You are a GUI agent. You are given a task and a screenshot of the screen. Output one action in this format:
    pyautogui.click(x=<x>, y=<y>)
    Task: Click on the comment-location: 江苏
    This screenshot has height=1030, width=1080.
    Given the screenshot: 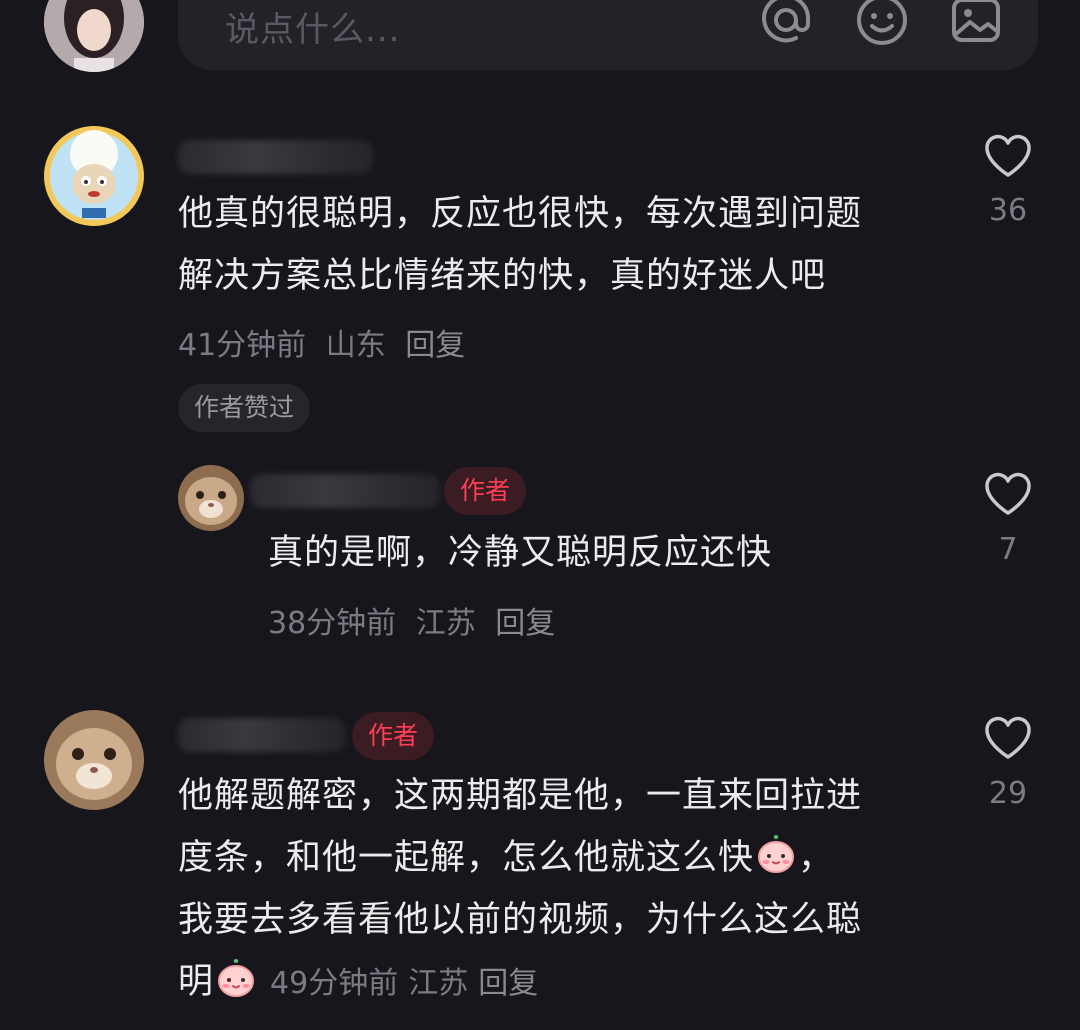 What is the action you would take?
    pyautogui.click(x=438, y=983)
    